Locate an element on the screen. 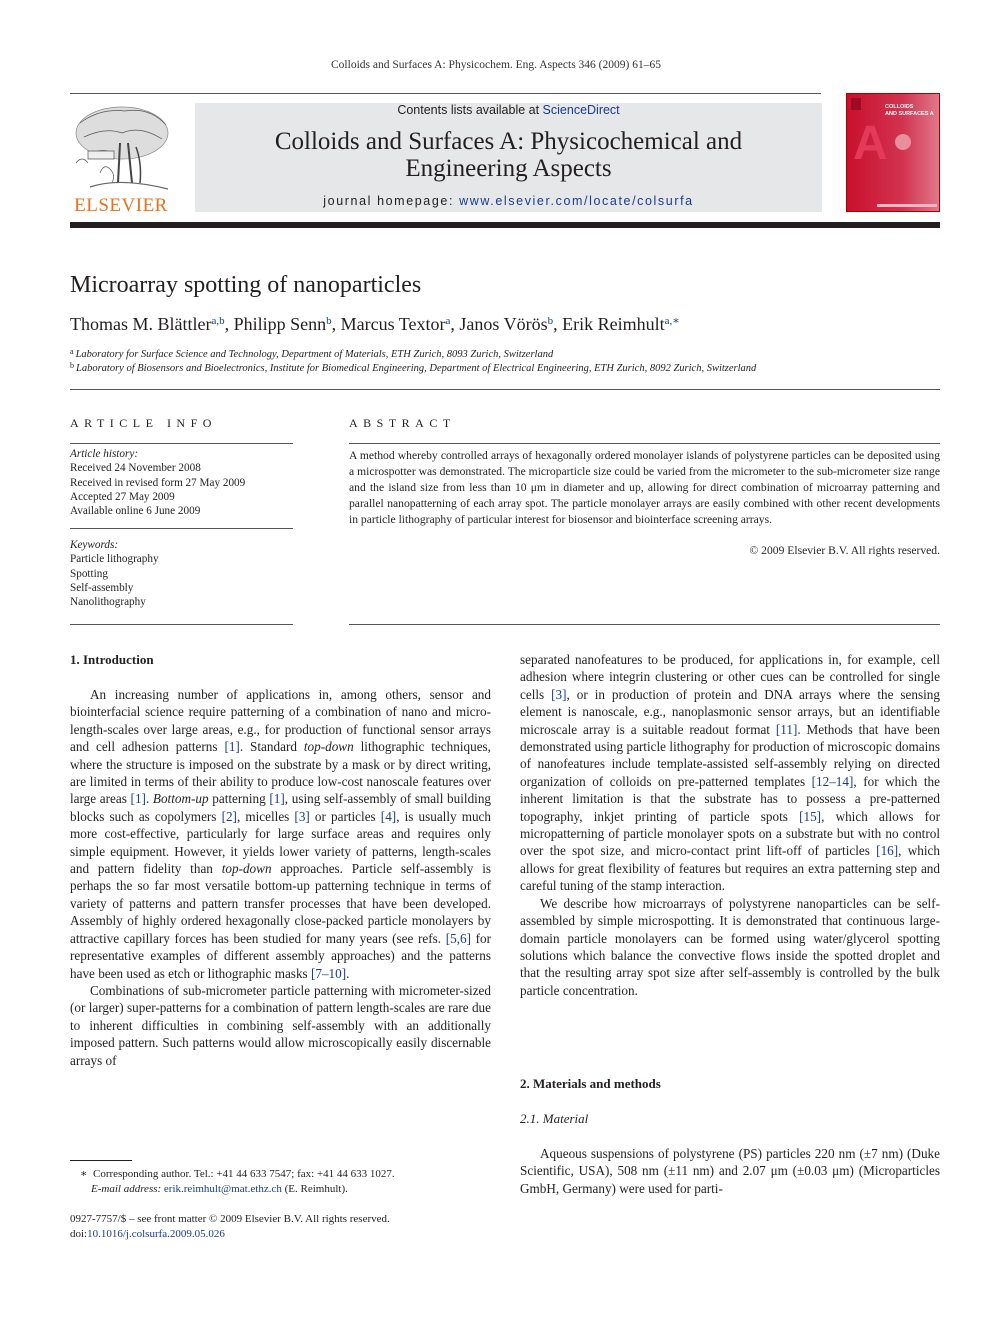 This screenshot has height=1323, width=992. contents-prefix: Contents lists available at is located at coordinates (470, 110).